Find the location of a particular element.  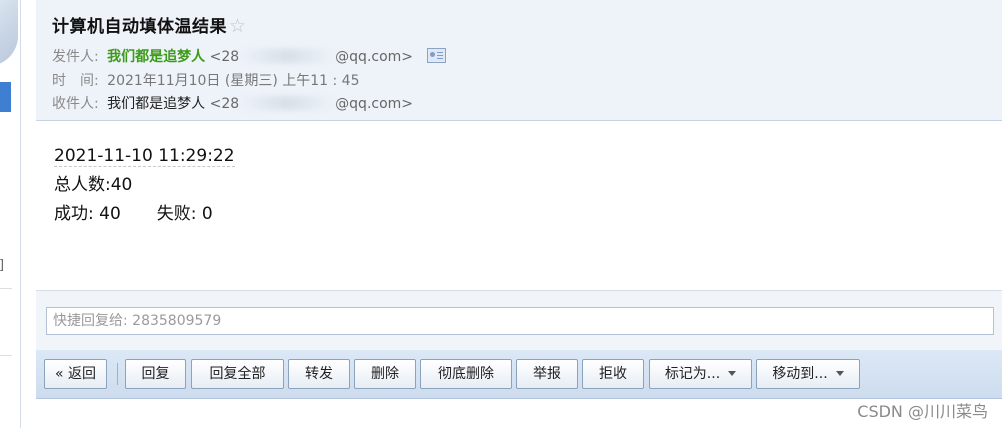

report-button: 举报 is located at coordinates (547, 374).